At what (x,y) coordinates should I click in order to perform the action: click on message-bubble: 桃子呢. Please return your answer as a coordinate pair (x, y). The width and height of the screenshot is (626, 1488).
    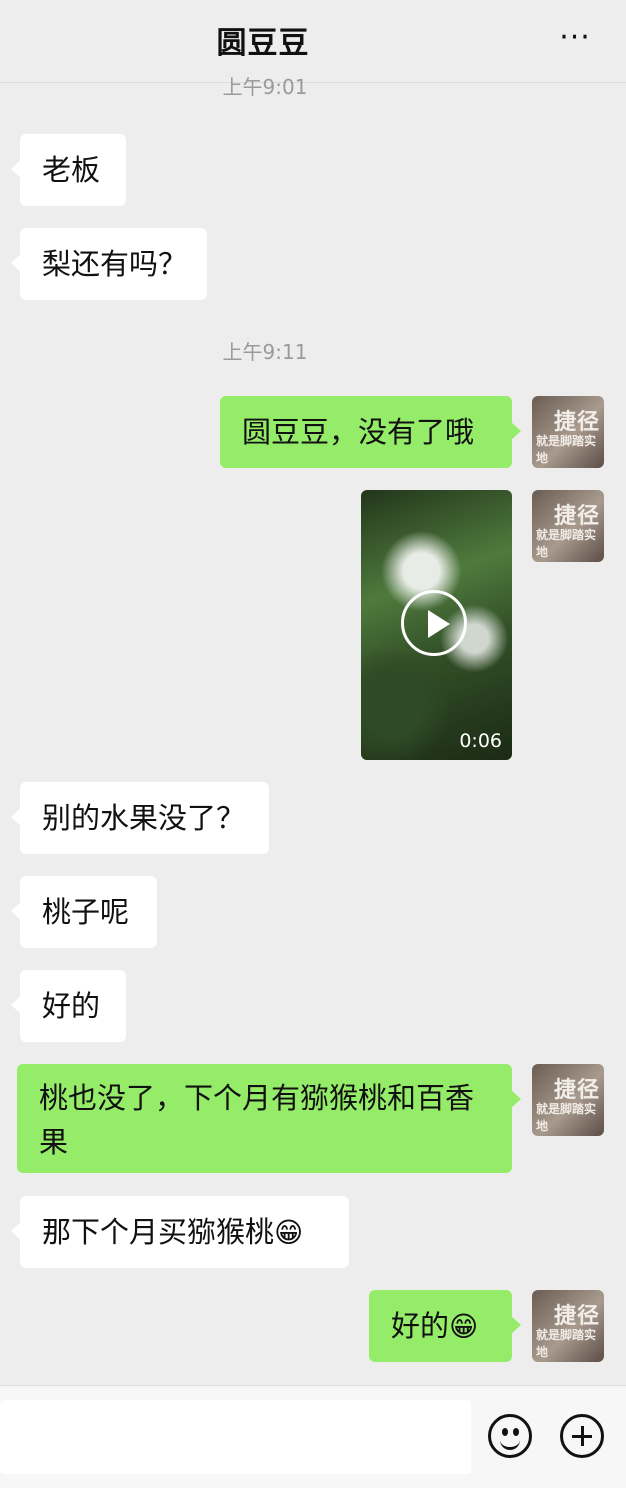
    Looking at the image, I should click on (84, 912).